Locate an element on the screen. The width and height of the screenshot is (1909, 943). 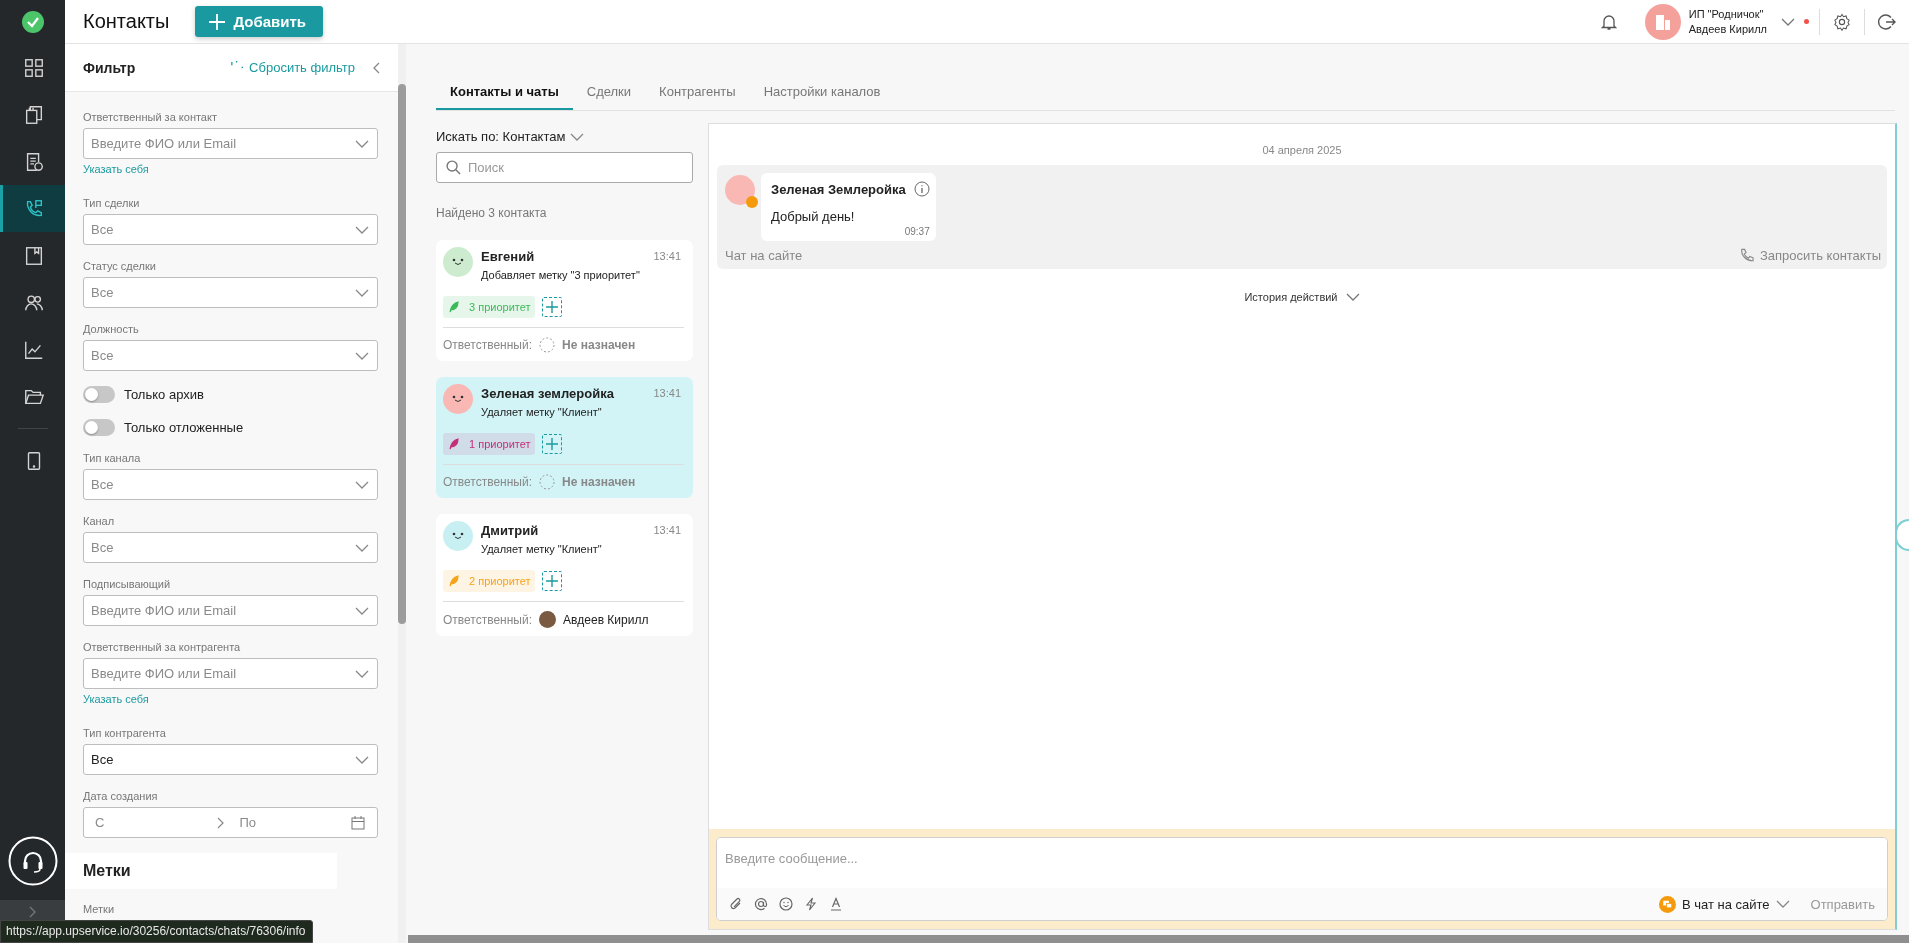
search-by-dropdown: Искать по: Контактам is located at coordinates (510, 136).